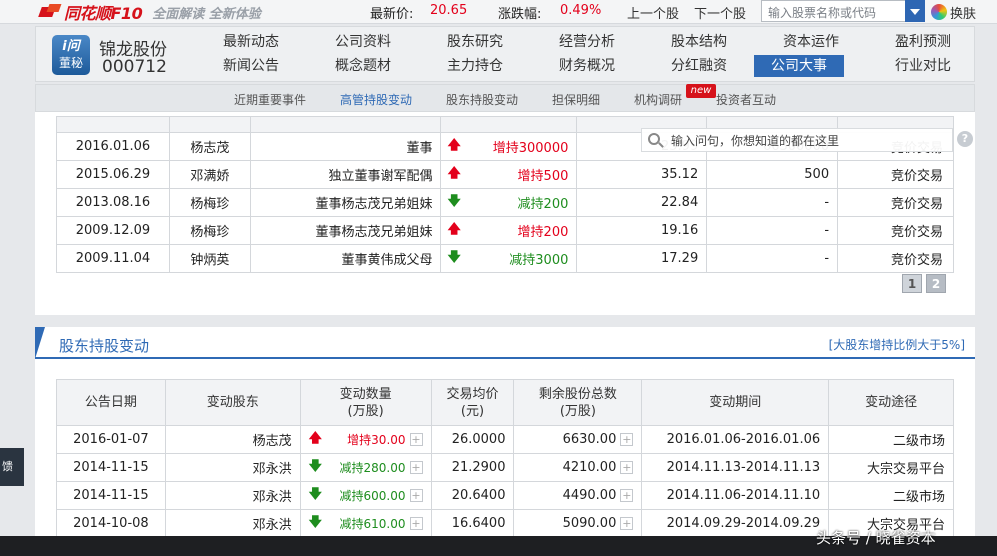 The width and height of the screenshot is (997, 556). Describe the element at coordinates (939, 12) in the screenshot. I see `palette-icon` at that location.